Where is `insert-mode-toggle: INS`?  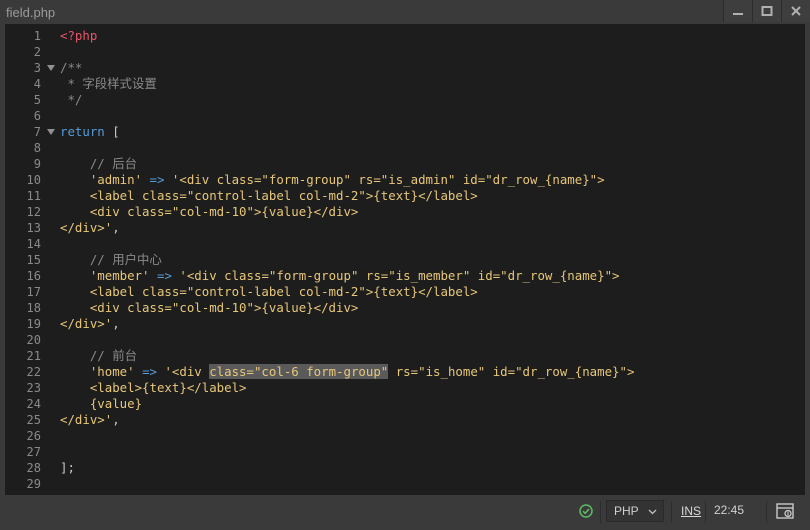 insert-mode-toggle: INS is located at coordinates (691, 511).